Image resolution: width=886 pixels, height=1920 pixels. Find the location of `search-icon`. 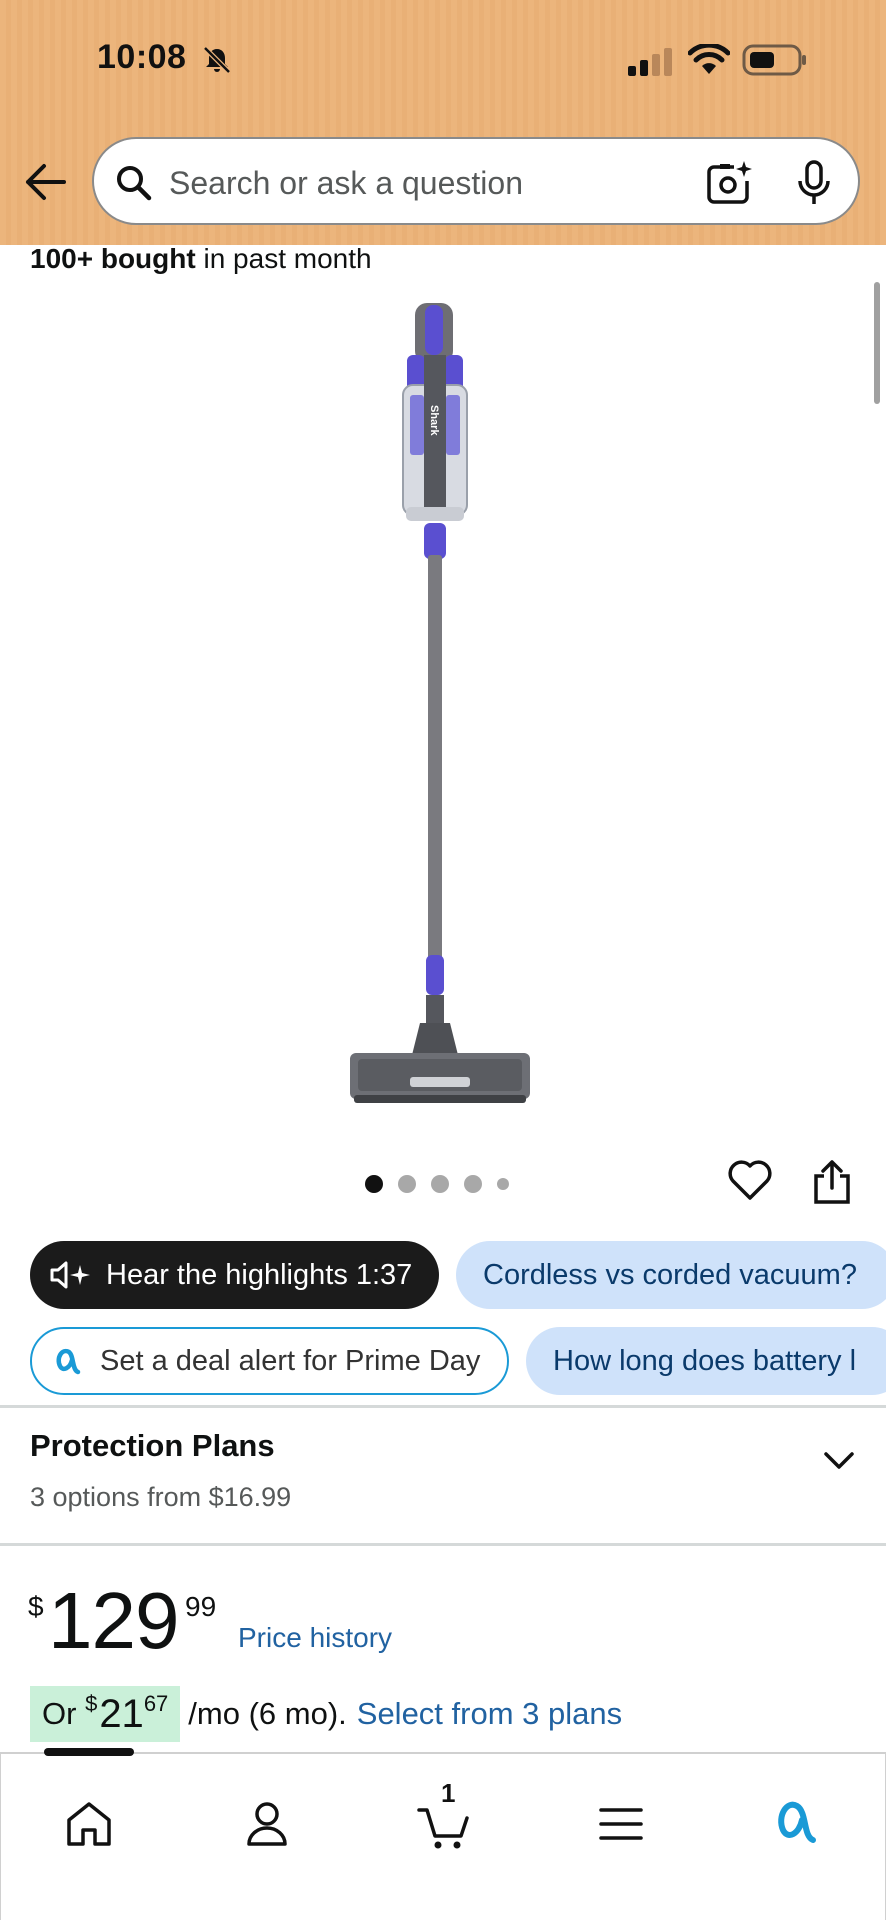

search-icon is located at coordinates (134, 183).